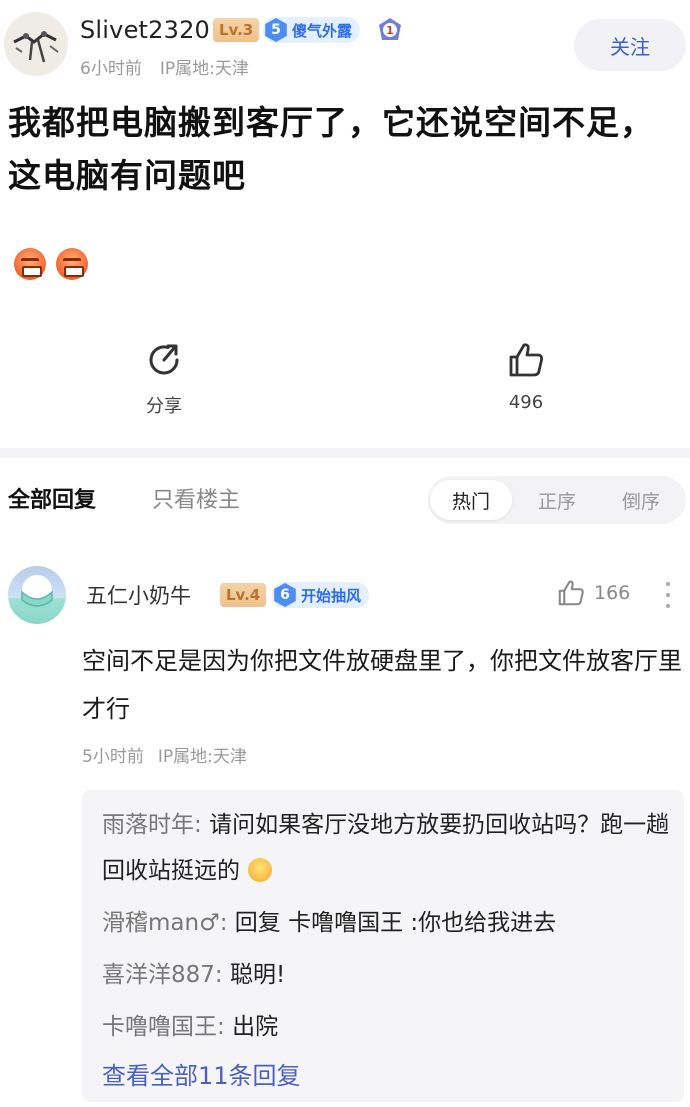 Image resolution: width=690 pixels, height=1107 pixels. Describe the element at coordinates (162, 975) in the screenshot. I see `sub-reply-author: 喜洋洋887:` at that location.